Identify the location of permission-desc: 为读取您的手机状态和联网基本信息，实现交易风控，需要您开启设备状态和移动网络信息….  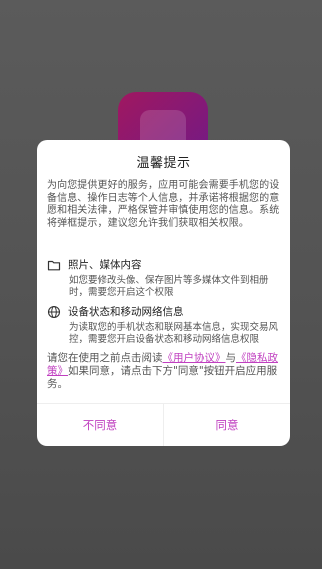
(174, 333).